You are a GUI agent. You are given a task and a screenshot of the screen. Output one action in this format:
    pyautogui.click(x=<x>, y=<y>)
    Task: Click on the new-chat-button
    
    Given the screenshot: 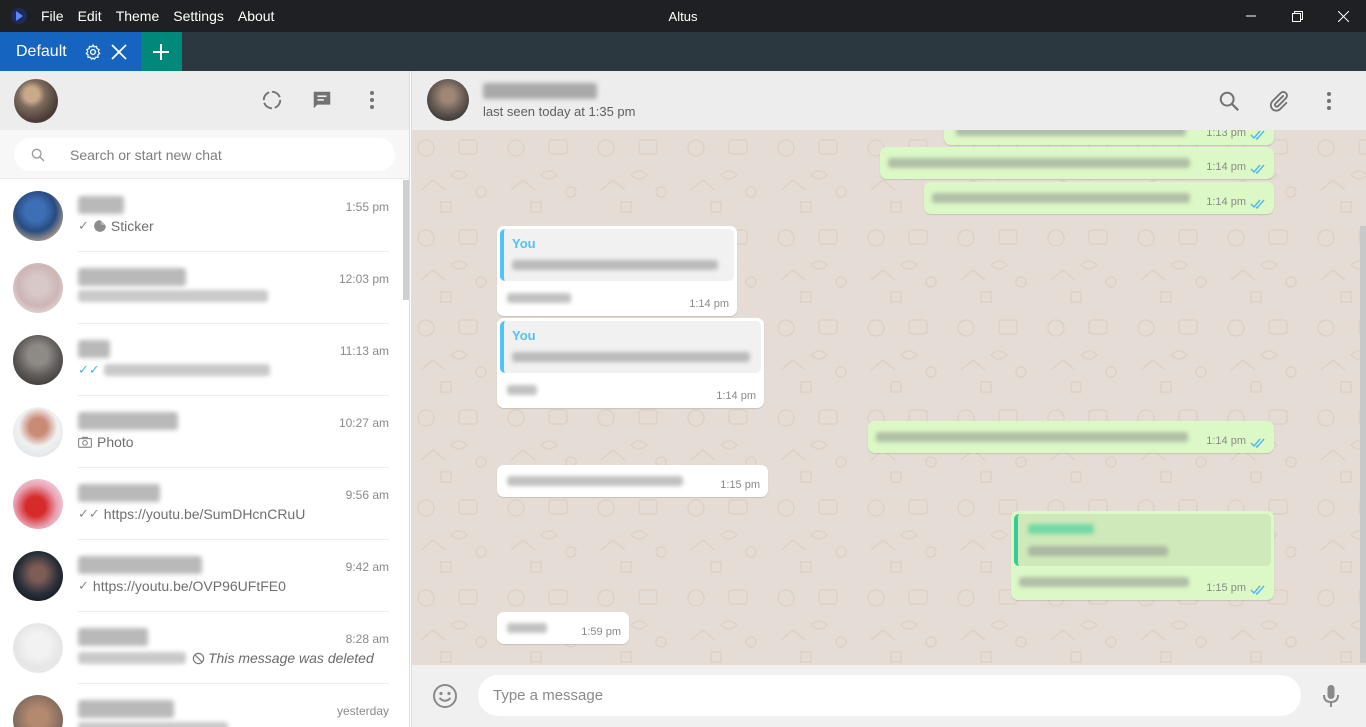 What is the action you would take?
    pyautogui.click(x=322, y=100)
    